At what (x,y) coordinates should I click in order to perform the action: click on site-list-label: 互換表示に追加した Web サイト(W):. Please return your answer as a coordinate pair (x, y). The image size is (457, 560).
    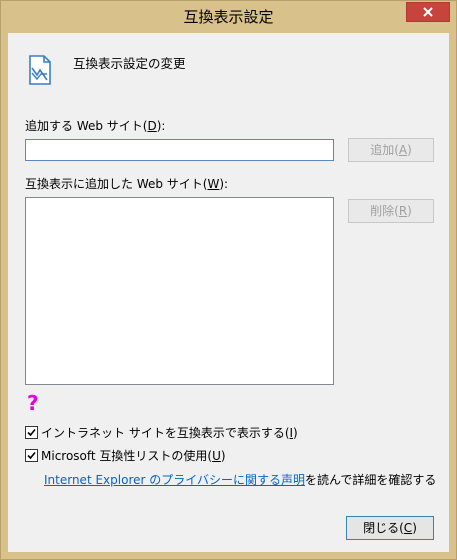
    Looking at the image, I should click on (127, 184).